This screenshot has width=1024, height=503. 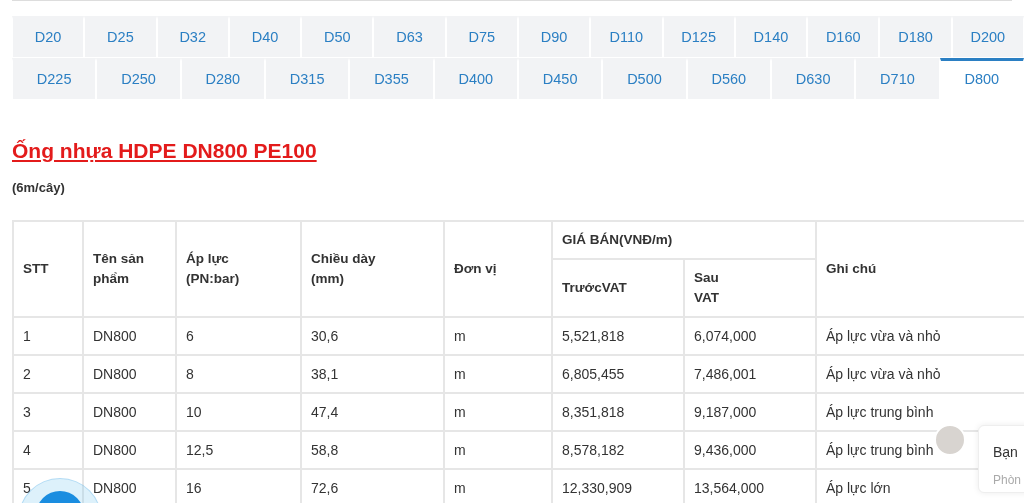 What do you see at coordinates (238, 336) in the screenshot?
I see `table-cell: 6` at bounding box center [238, 336].